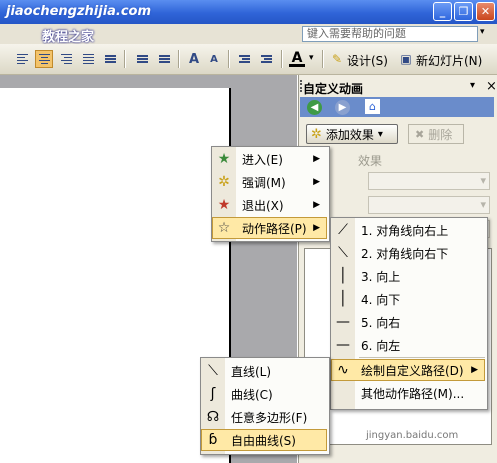 The width and height of the screenshot is (497, 463). Describe the element at coordinates (214, 59) in the screenshot. I see `decrease-font-button: A` at that location.